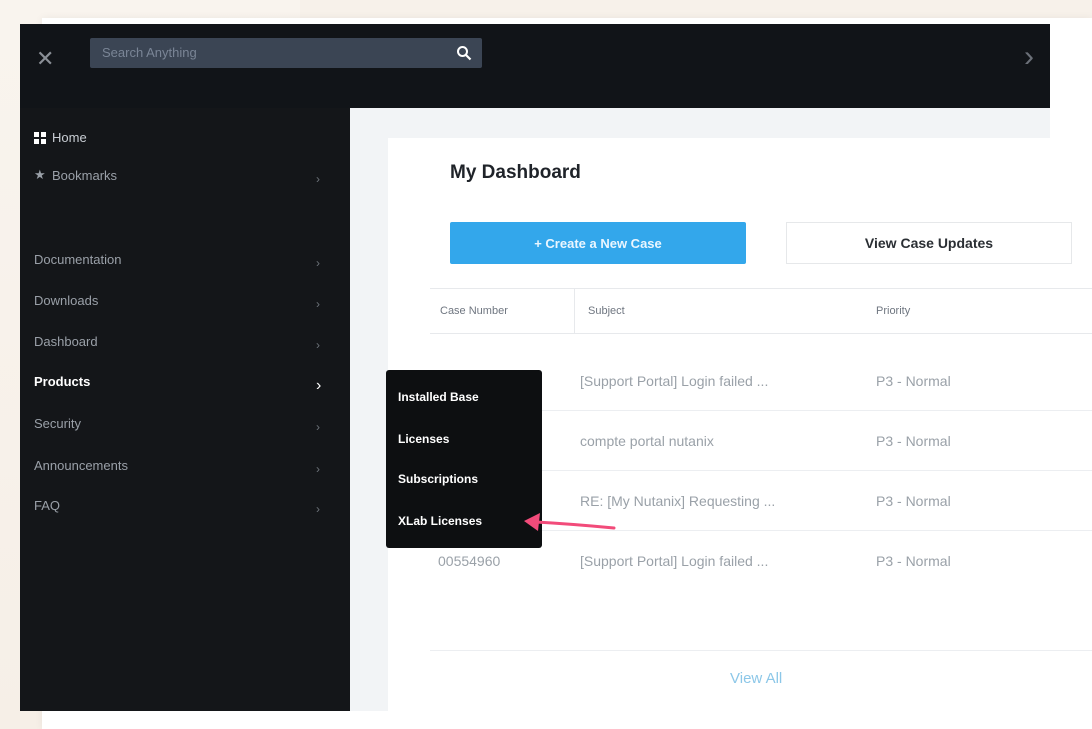 Image resolution: width=1092 pixels, height=729 pixels. I want to click on submenu-item-installed-base: Installed Base, so click(438, 397).